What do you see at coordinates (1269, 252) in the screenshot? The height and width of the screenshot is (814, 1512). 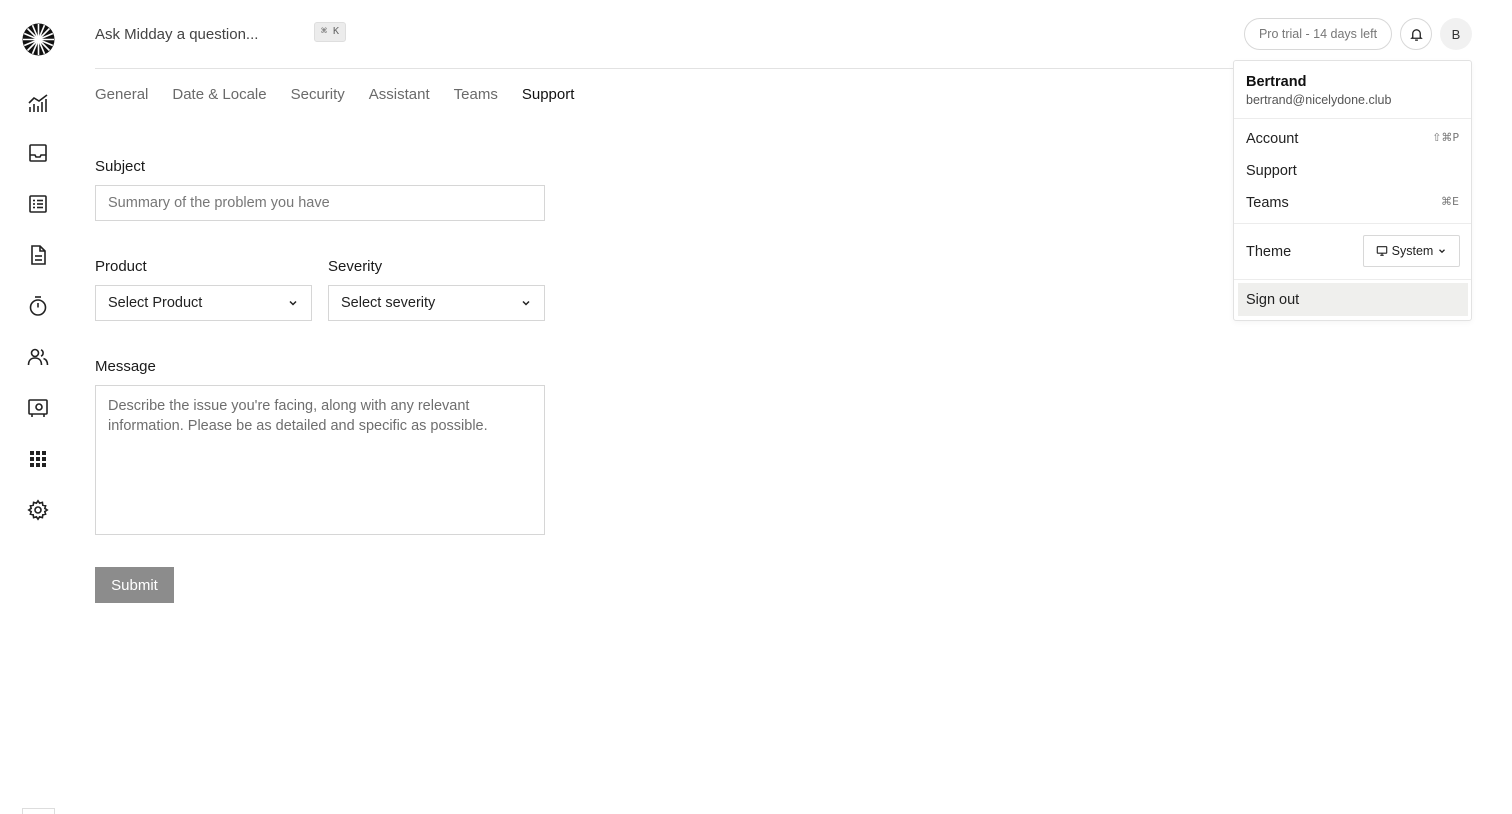 I see `theme-label: Theme` at bounding box center [1269, 252].